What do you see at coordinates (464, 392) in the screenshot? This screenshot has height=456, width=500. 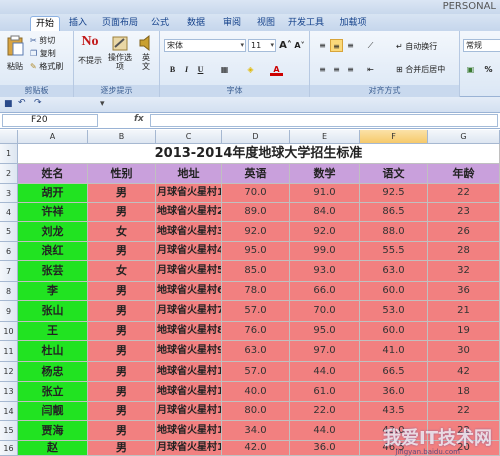 I see `data-cell: 18` at bounding box center [464, 392].